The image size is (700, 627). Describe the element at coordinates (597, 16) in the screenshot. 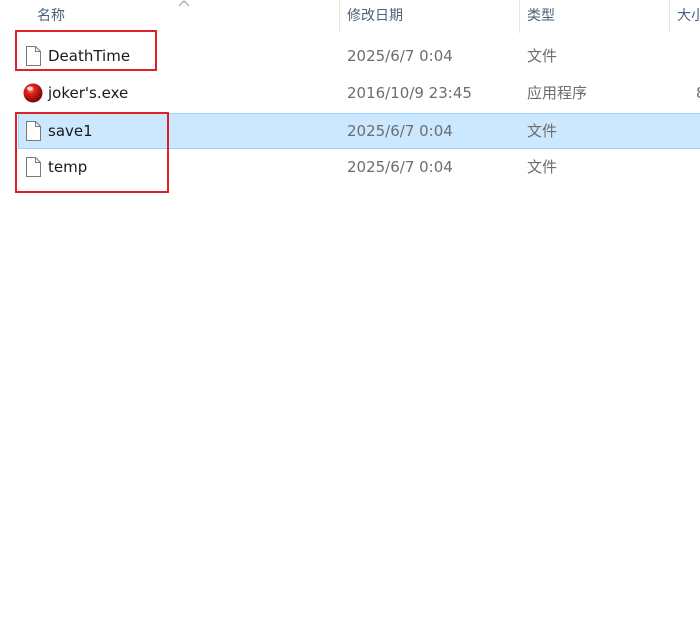

I see `column-header-type: 类型` at that location.